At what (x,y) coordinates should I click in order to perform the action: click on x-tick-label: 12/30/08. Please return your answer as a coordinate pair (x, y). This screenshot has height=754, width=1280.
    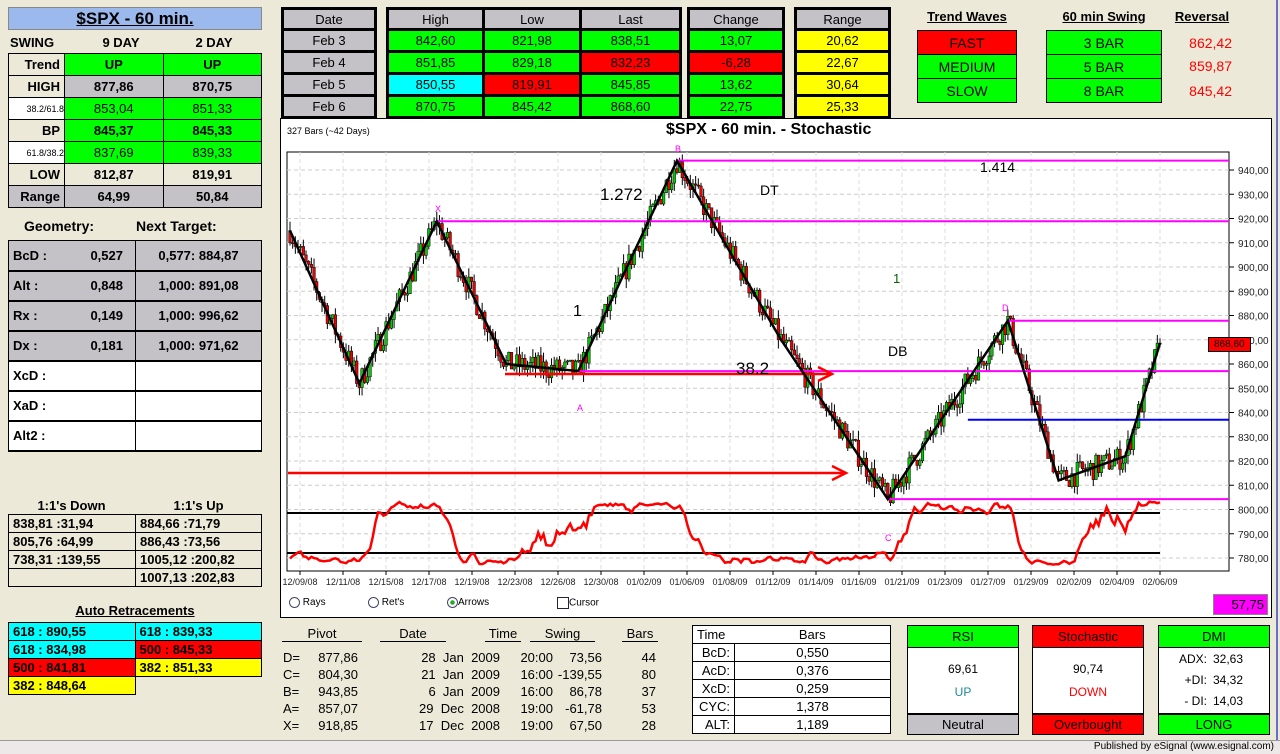
    Looking at the image, I should click on (600, 582).